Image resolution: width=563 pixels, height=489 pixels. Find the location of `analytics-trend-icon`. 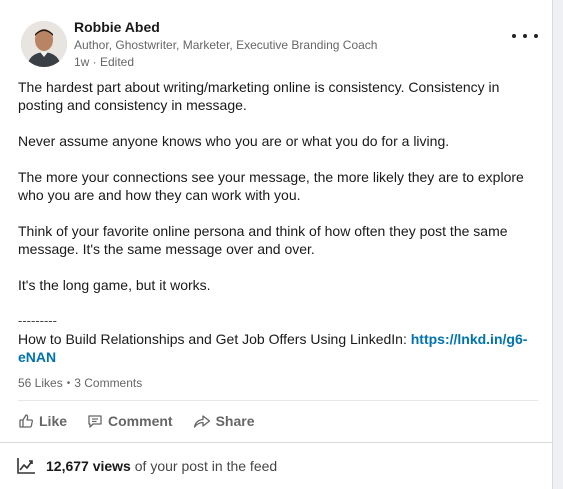

analytics-trend-icon is located at coordinates (26, 466).